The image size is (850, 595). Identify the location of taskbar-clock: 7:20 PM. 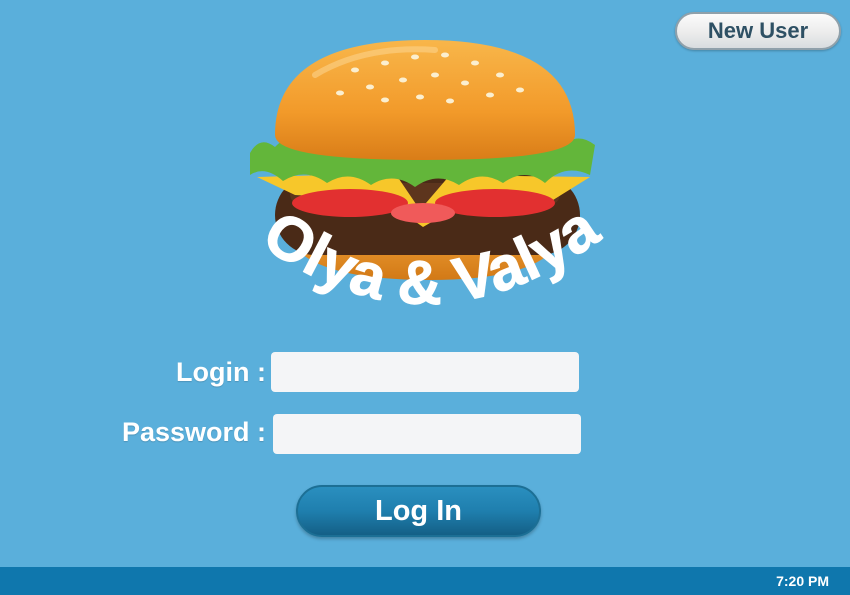
(802, 581).